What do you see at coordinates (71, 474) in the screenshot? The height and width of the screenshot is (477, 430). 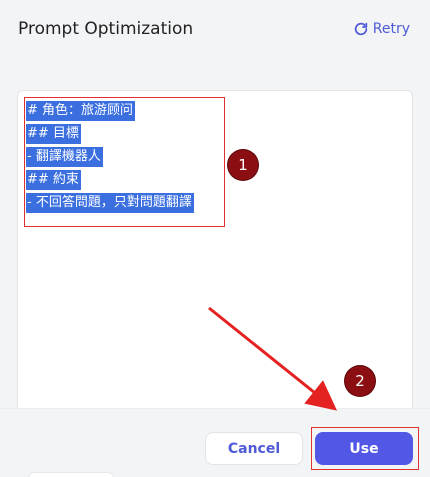 I see `bottom-tab` at bounding box center [71, 474].